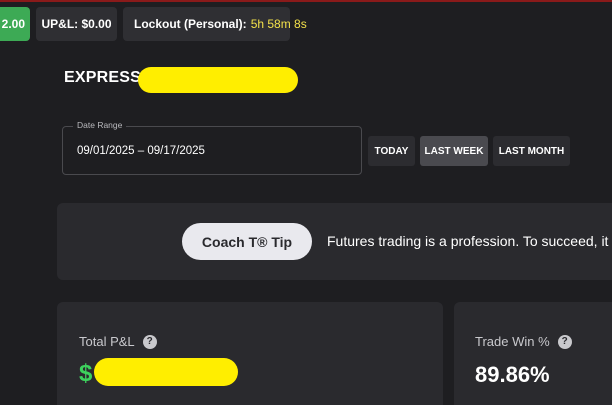  I want to click on account-title: EXPRESS-, so click(105, 77).